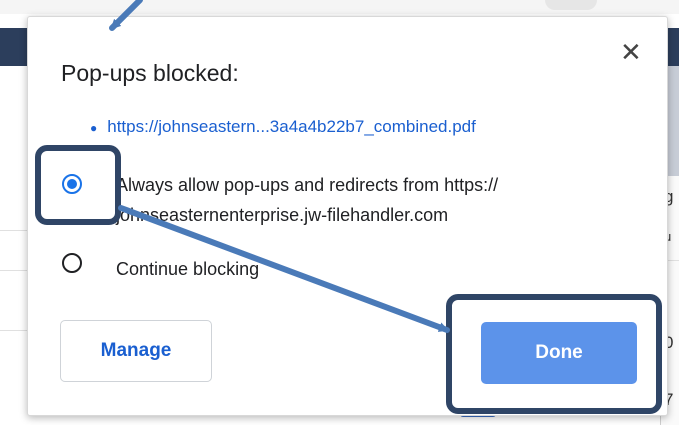 The width and height of the screenshot is (679, 425). Describe the element at coordinates (284, 269) in the screenshot. I see `arrow-pointing-to-done` at that location.